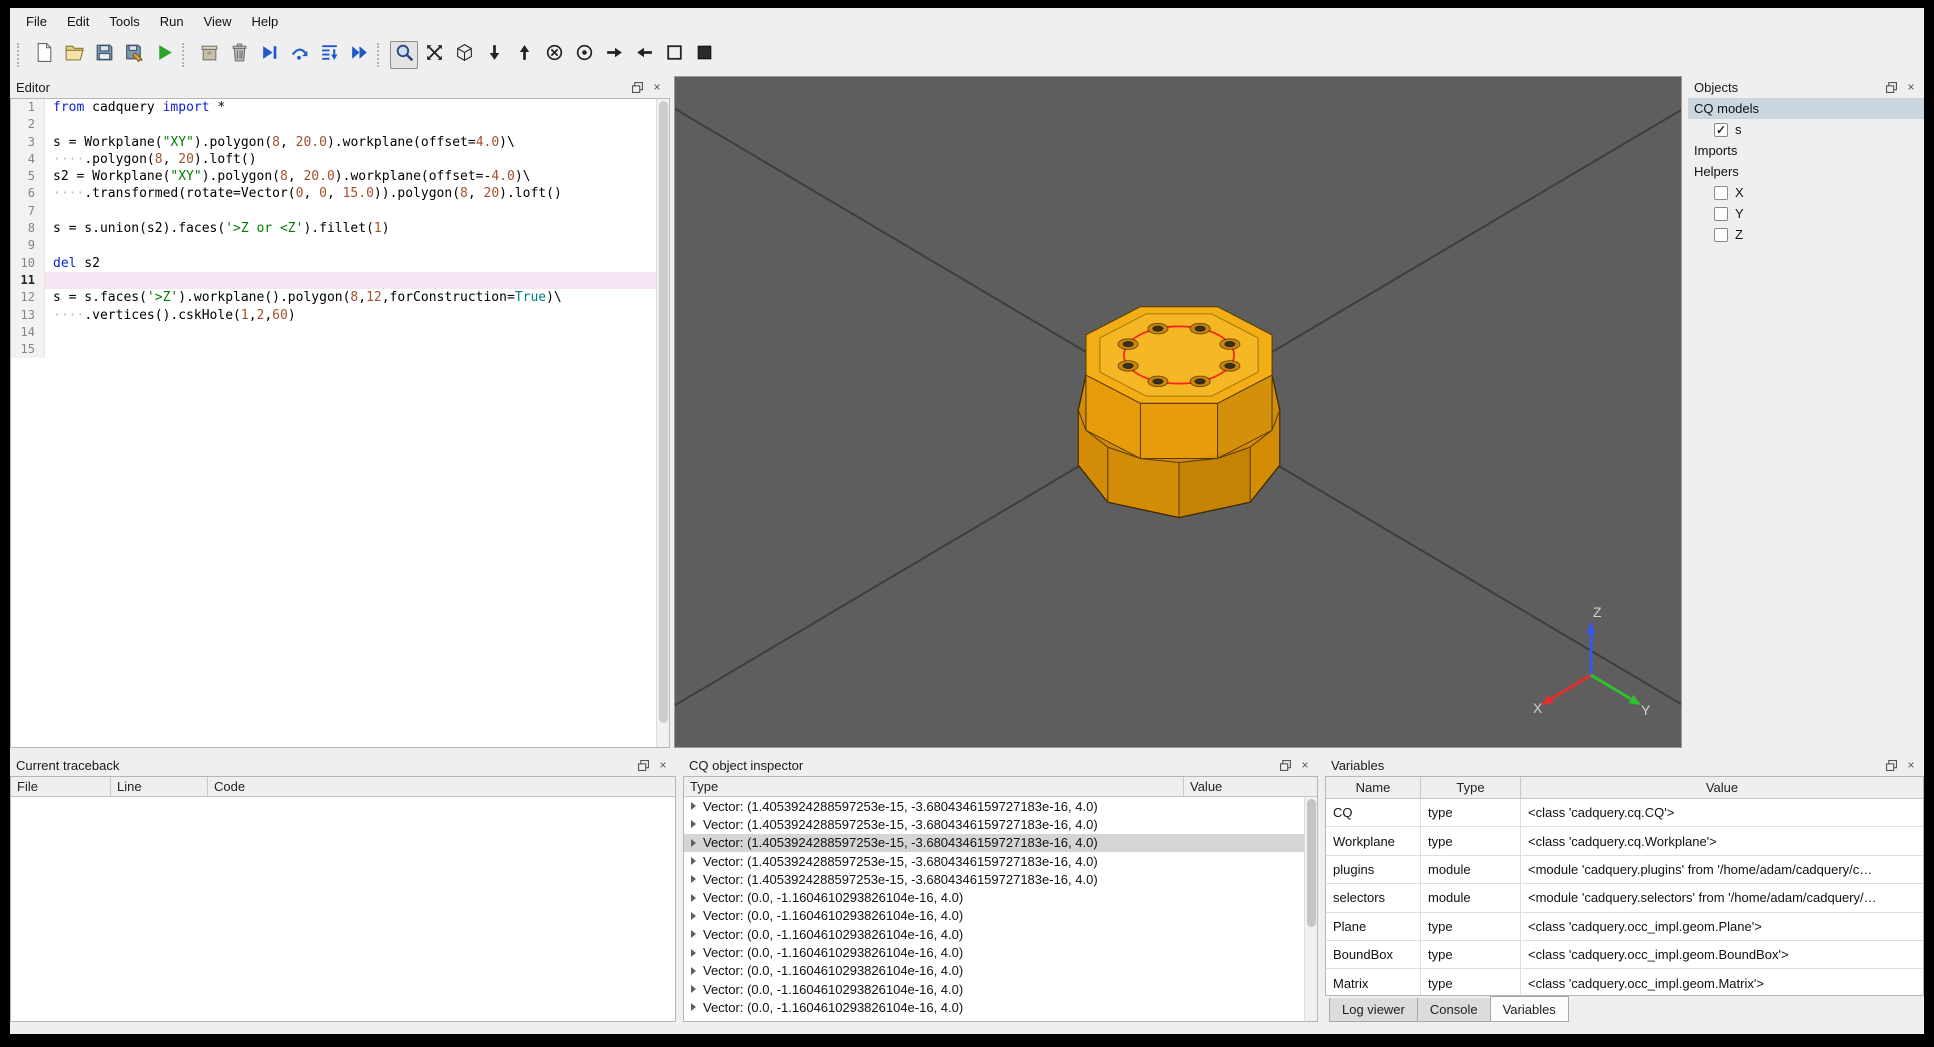 The image size is (1934, 1047). I want to click on code-line-7: 7, so click(340, 211).